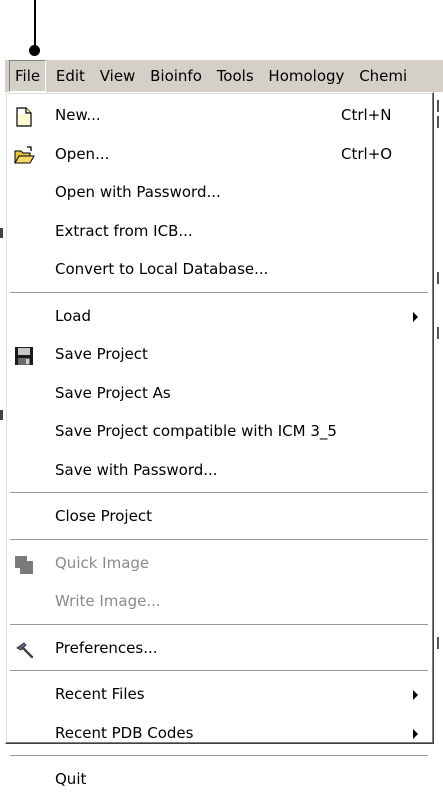  What do you see at coordinates (219, 154) in the screenshot?
I see `menu-item-open: Open... Ctrl+O` at bounding box center [219, 154].